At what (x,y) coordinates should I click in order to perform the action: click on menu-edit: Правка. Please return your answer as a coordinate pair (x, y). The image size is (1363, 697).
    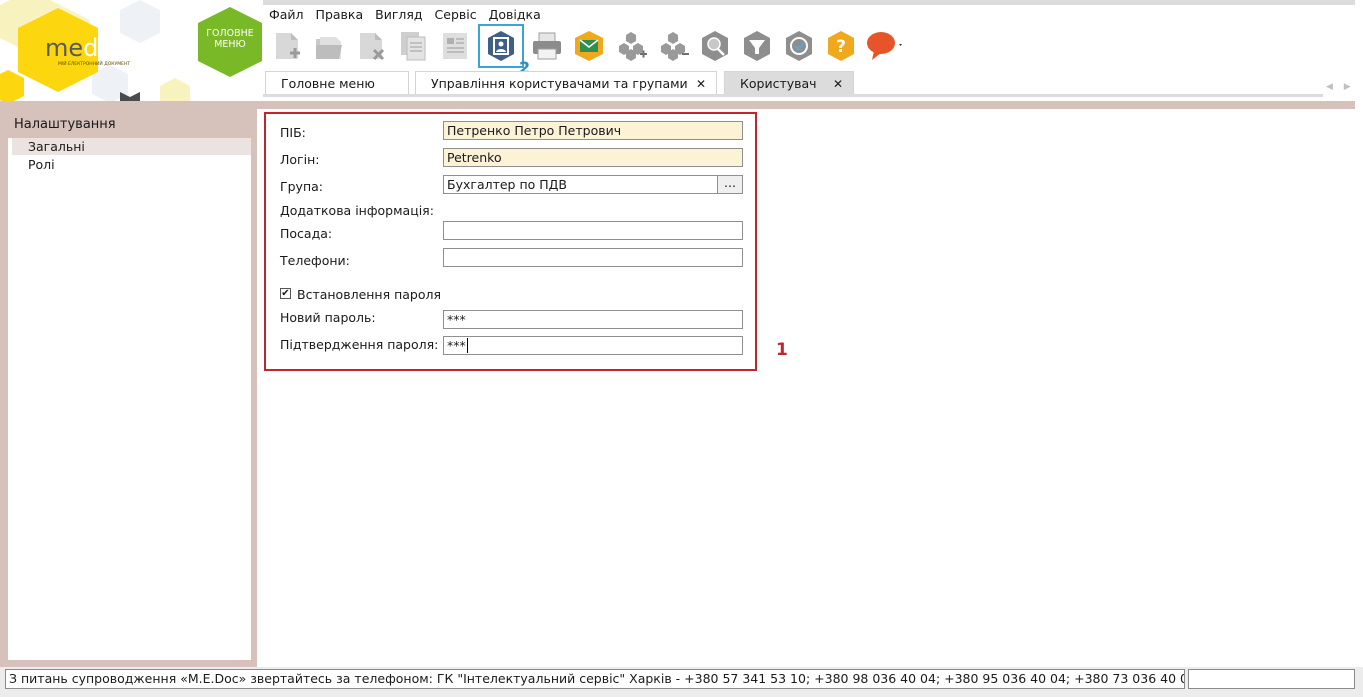
    Looking at the image, I should click on (340, 15).